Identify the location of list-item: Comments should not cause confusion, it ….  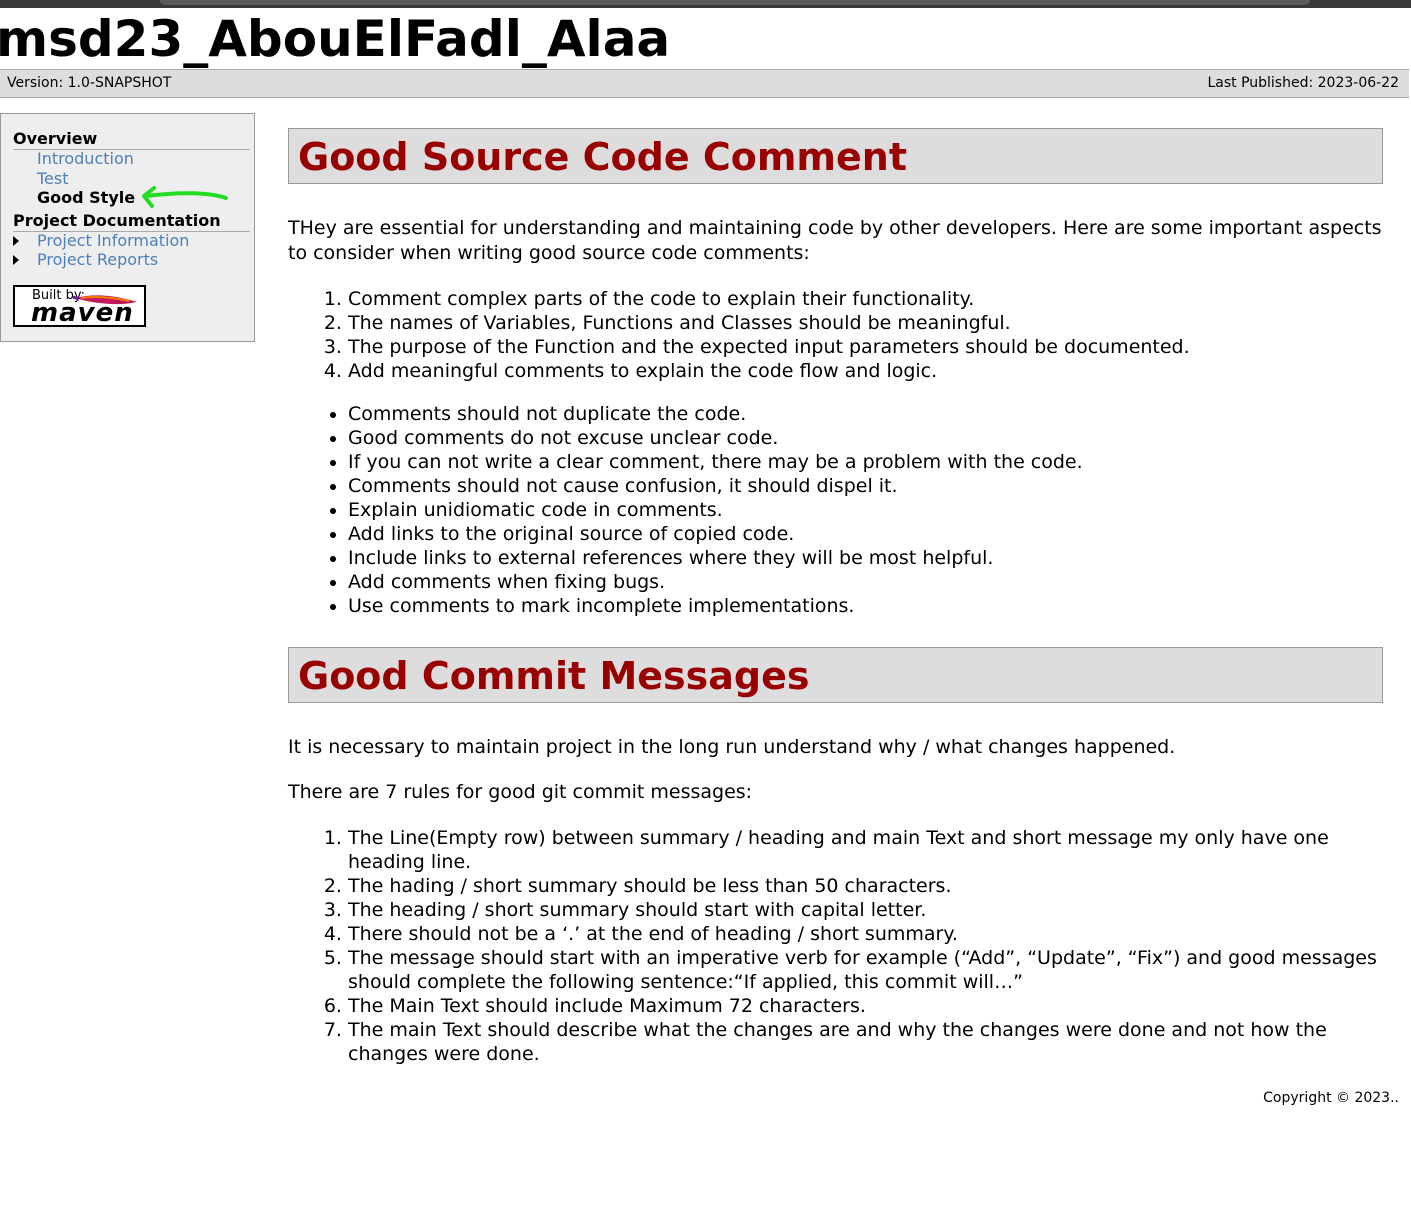
(865, 486).